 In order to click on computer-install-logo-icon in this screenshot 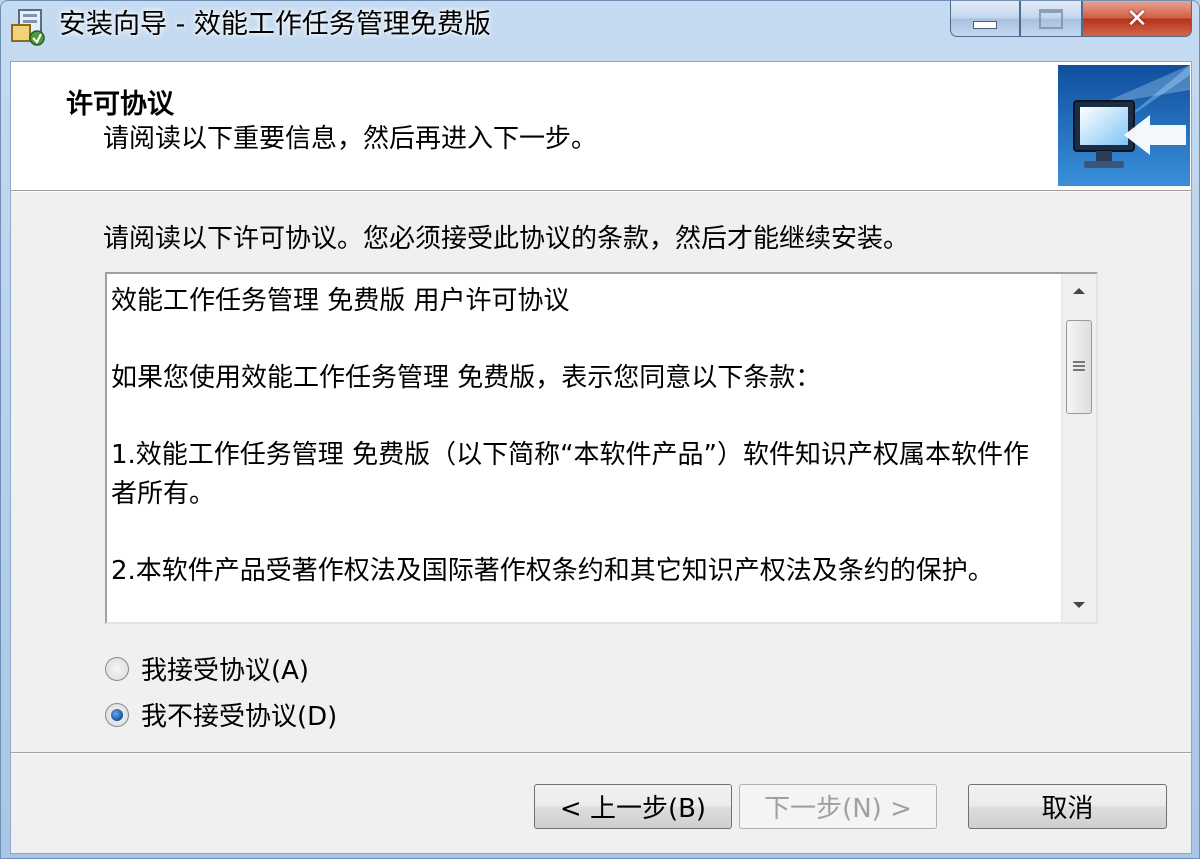, I will do `click(1124, 125)`.